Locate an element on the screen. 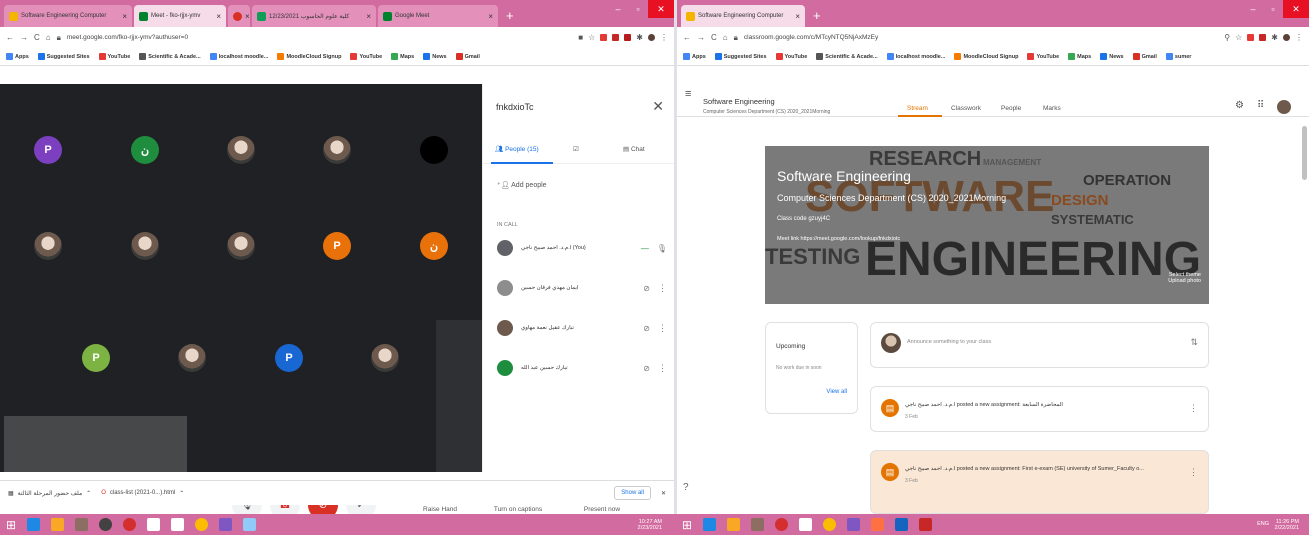 This screenshot has height=535, width=1309. close-window-button: ✕ is located at coordinates (1296, 9).